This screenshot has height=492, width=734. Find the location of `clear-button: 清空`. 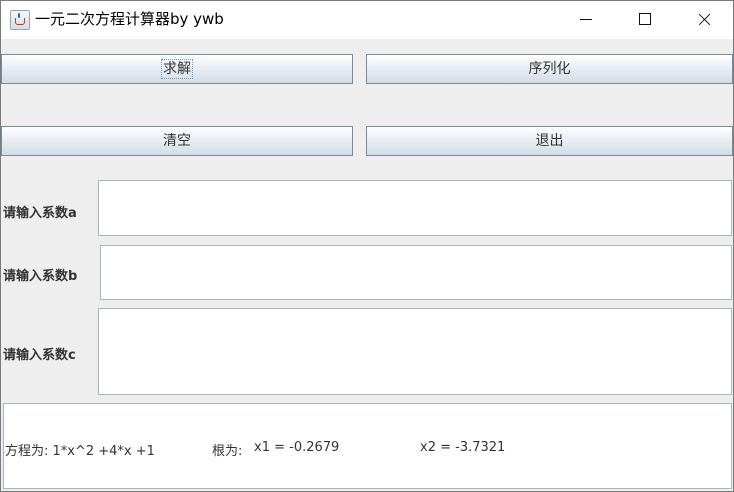

clear-button: 清空 is located at coordinates (177, 141).